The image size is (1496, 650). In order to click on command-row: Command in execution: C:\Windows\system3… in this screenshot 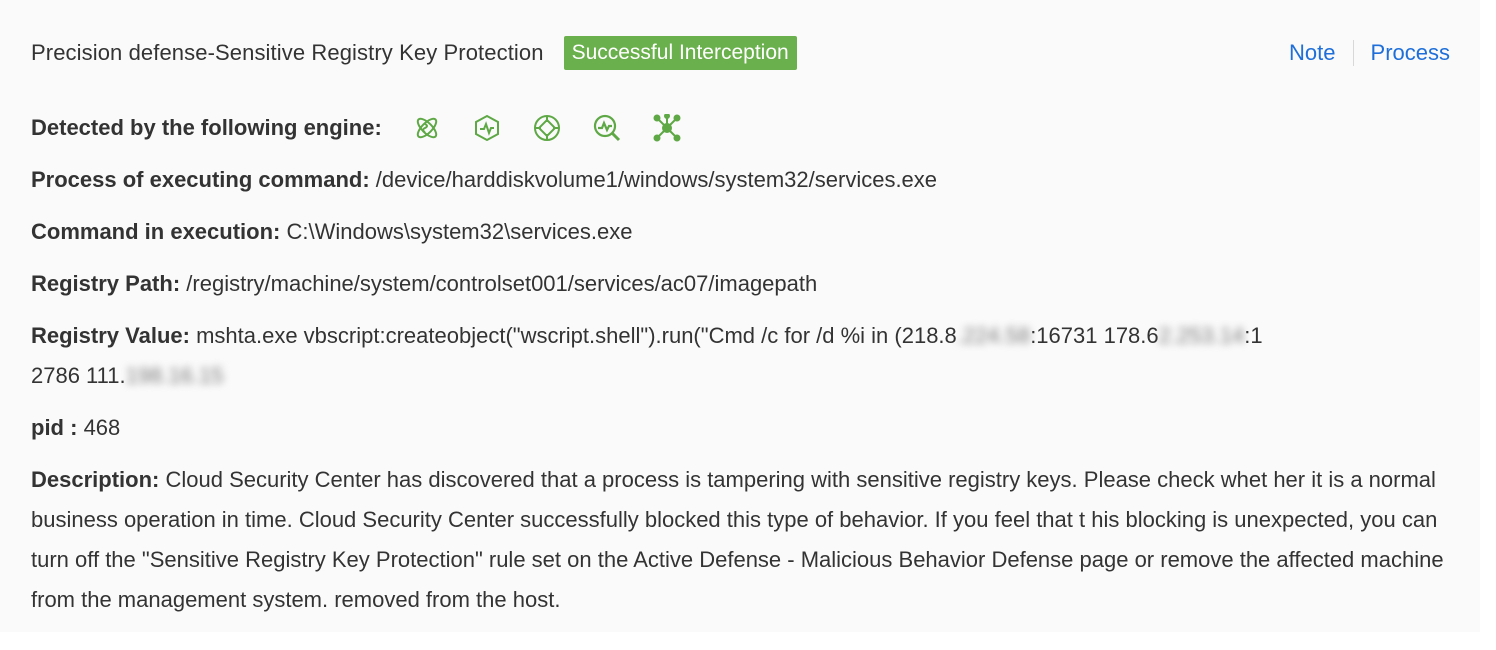, I will do `click(748, 232)`.